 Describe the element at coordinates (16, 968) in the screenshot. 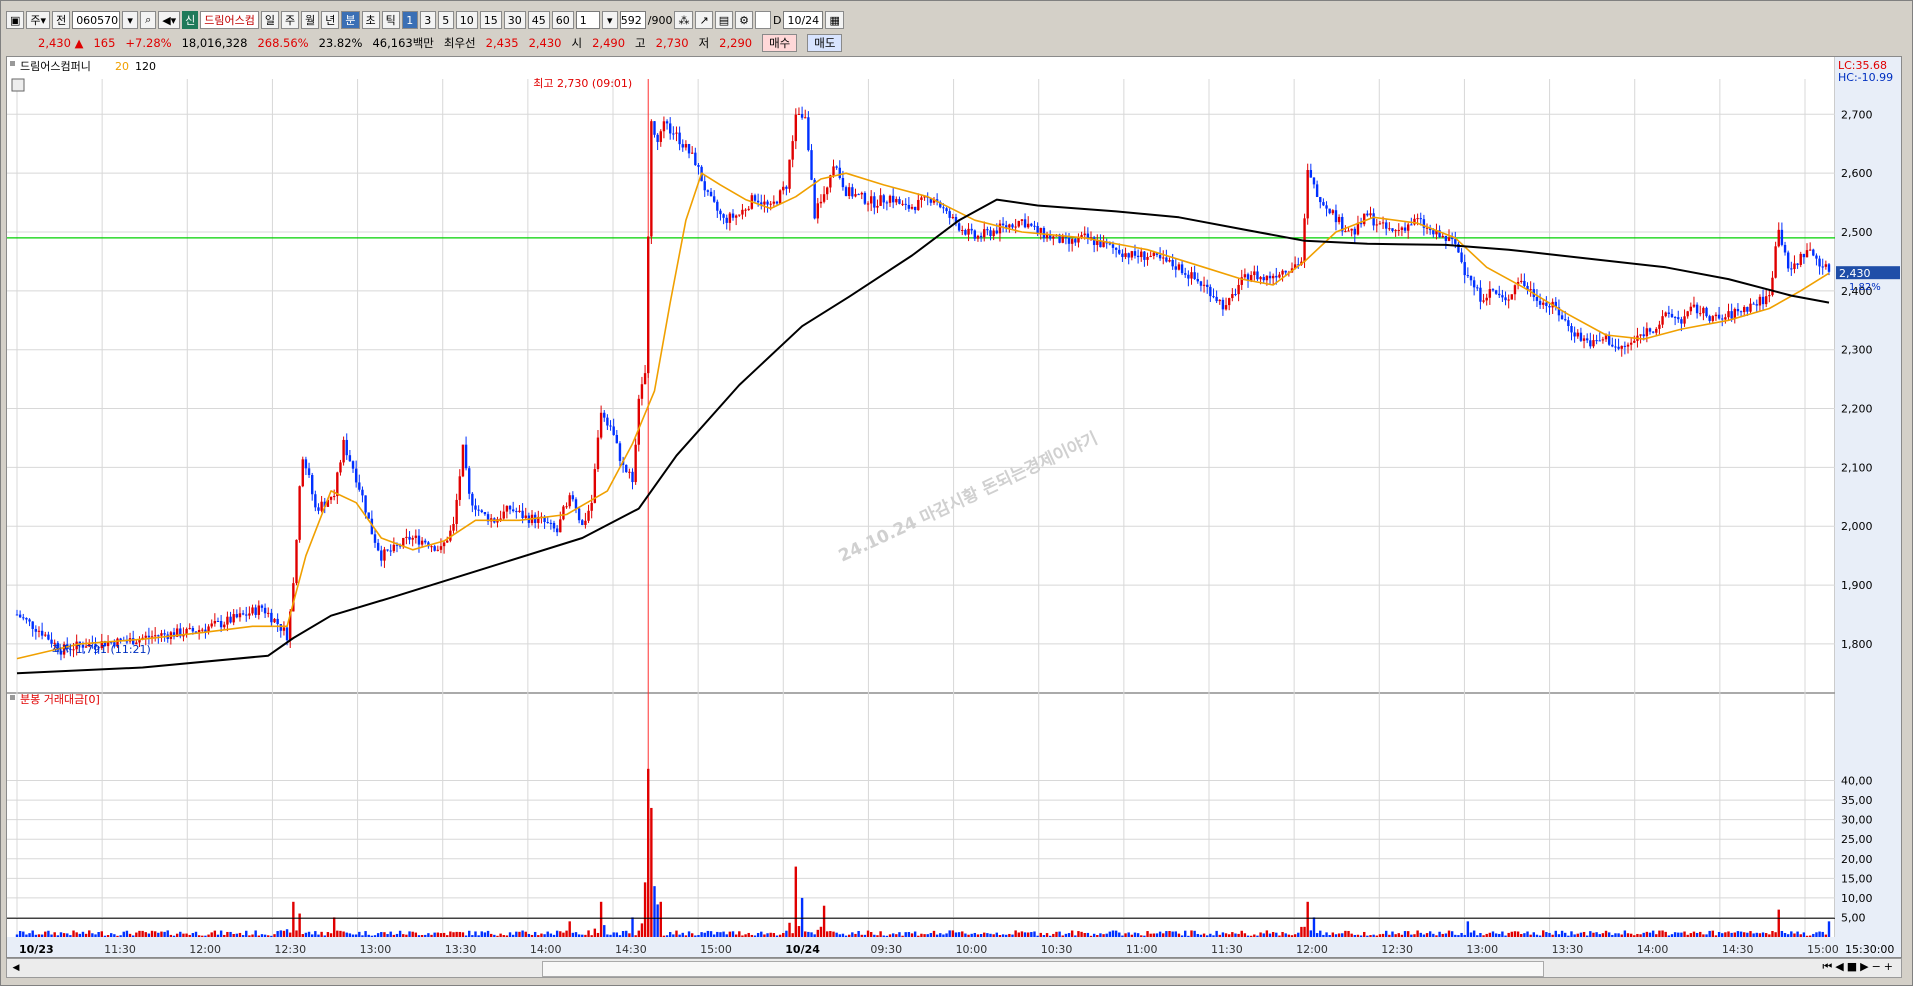

I see `scroll-left-icon: ◀` at that location.